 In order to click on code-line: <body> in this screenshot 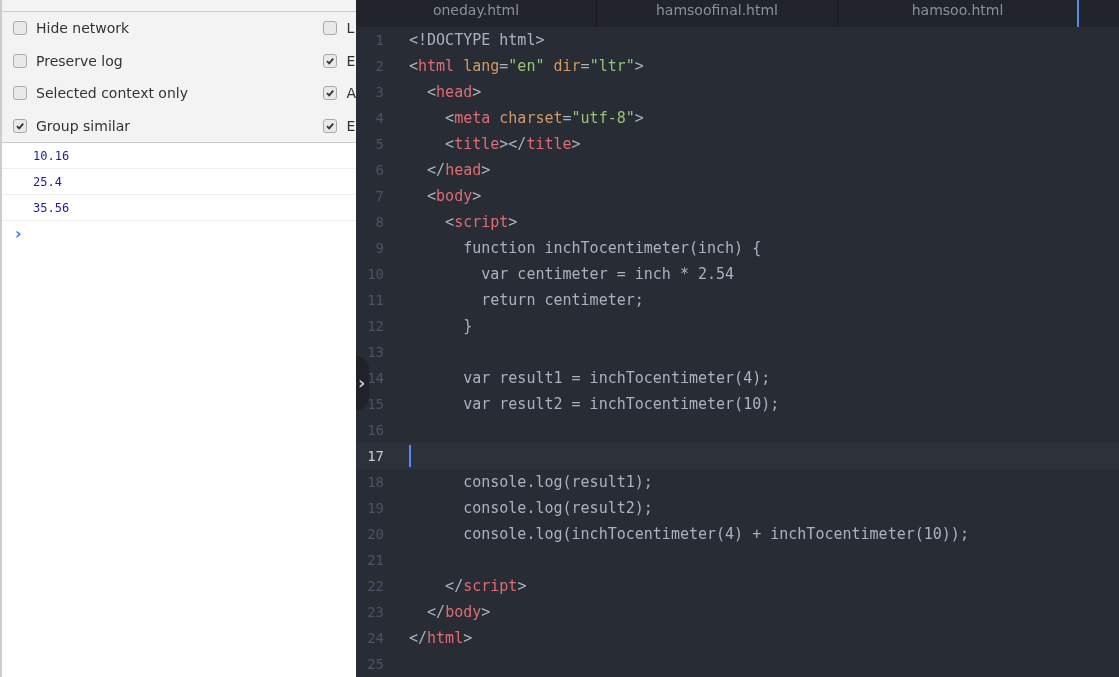, I will do `click(454, 196)`.